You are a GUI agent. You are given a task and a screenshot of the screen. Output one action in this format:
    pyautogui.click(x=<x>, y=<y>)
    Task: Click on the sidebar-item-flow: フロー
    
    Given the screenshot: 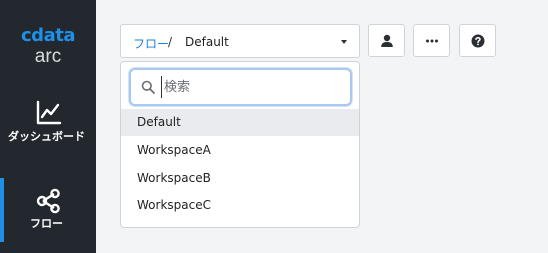 What is the action you would take?
    pyautogui.click(x=48, y=210)
    